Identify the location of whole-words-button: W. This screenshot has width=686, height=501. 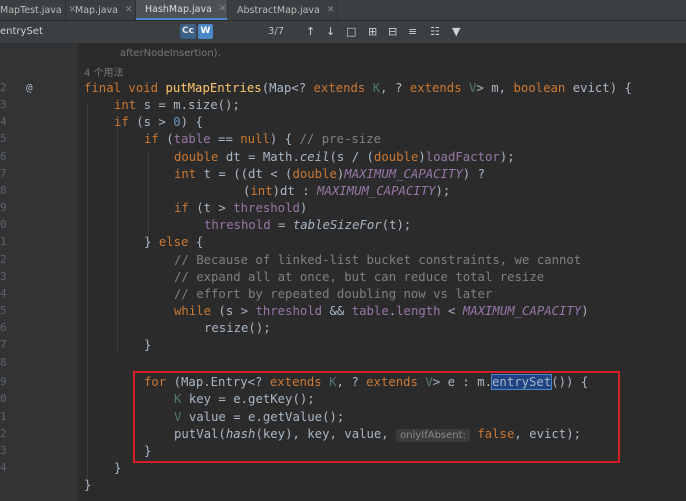
(205, 31).